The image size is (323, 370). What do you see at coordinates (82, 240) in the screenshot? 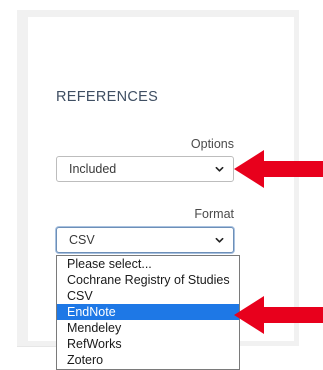
I see `format-select-value: CSV` at bounding box center [82, 240].